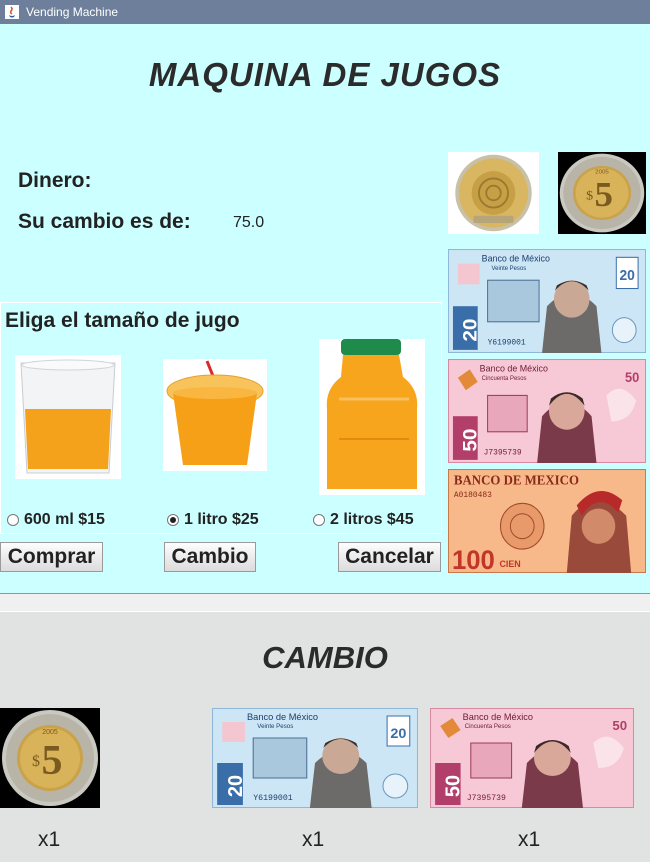  What do you see at coordinates (547, 521) in the screenshot?
I see `bill-100-pesos-icon` at bounding box center [547, 521].